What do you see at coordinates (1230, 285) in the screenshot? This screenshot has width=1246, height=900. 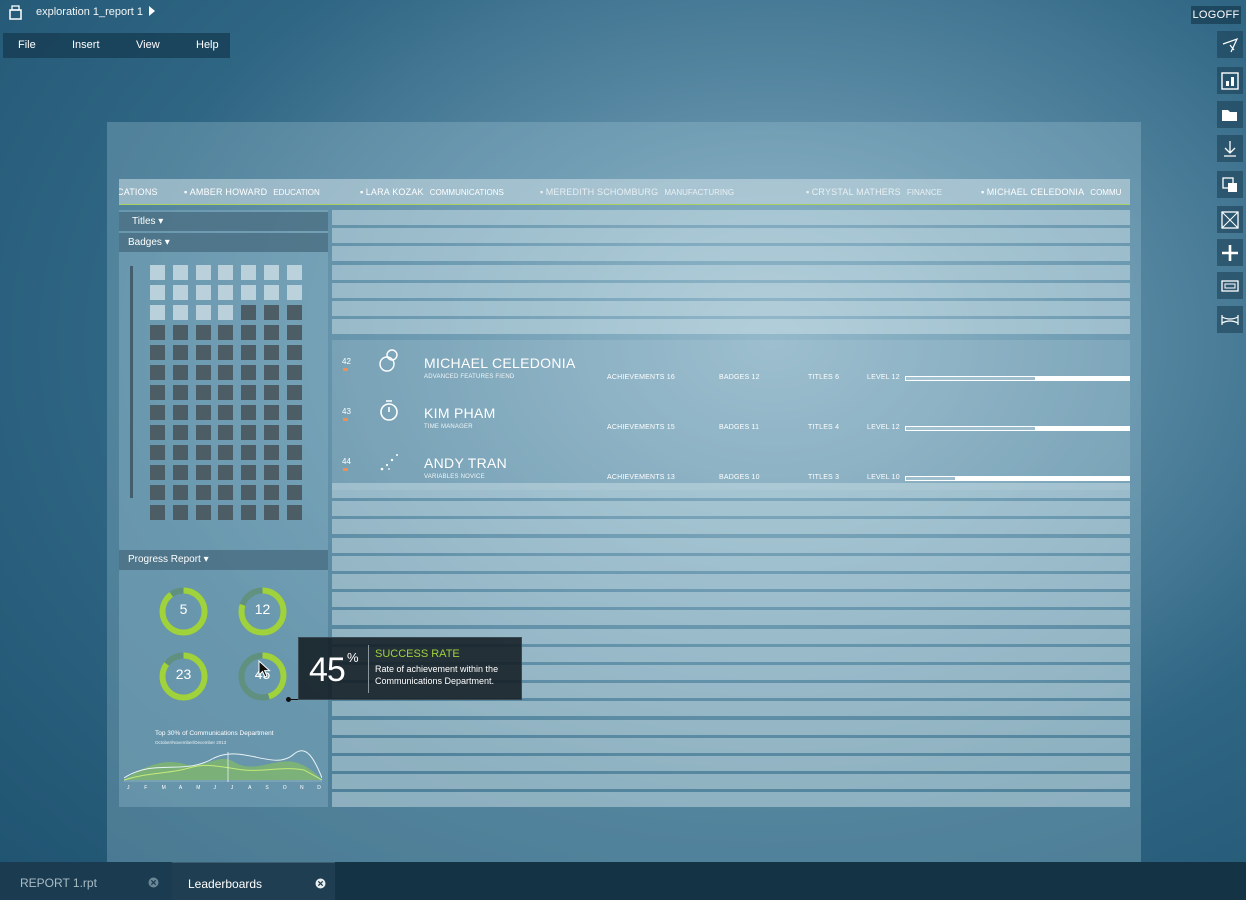 I see `frame-button` at bounding box center [1230, 285].